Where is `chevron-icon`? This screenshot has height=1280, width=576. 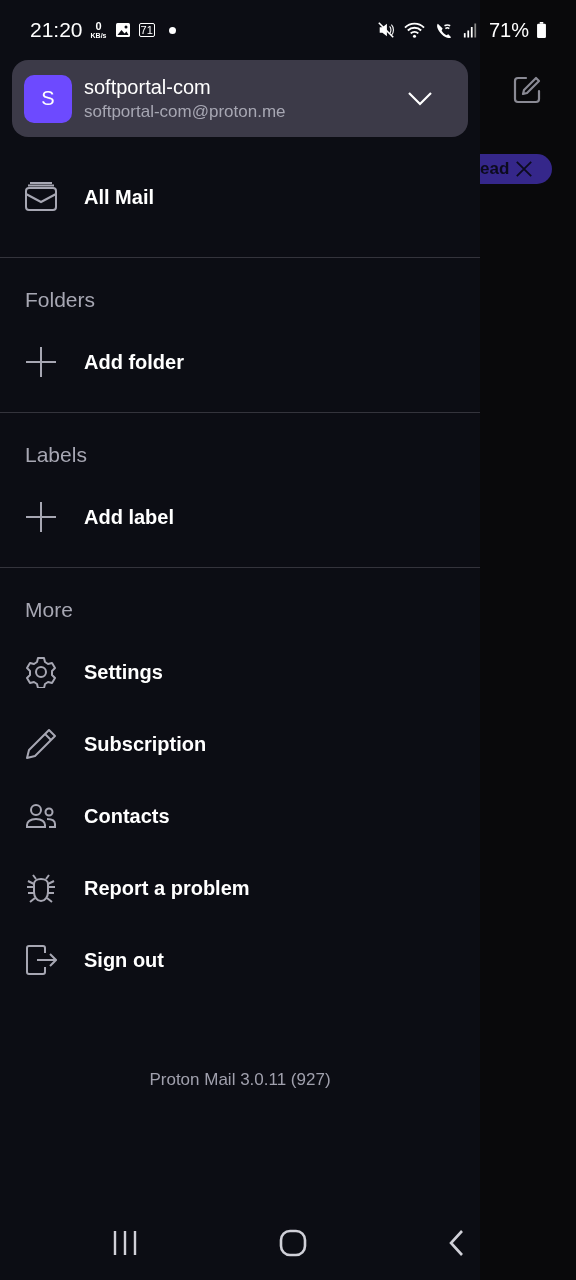 chevron-icon is located at coordinates (420, 98).